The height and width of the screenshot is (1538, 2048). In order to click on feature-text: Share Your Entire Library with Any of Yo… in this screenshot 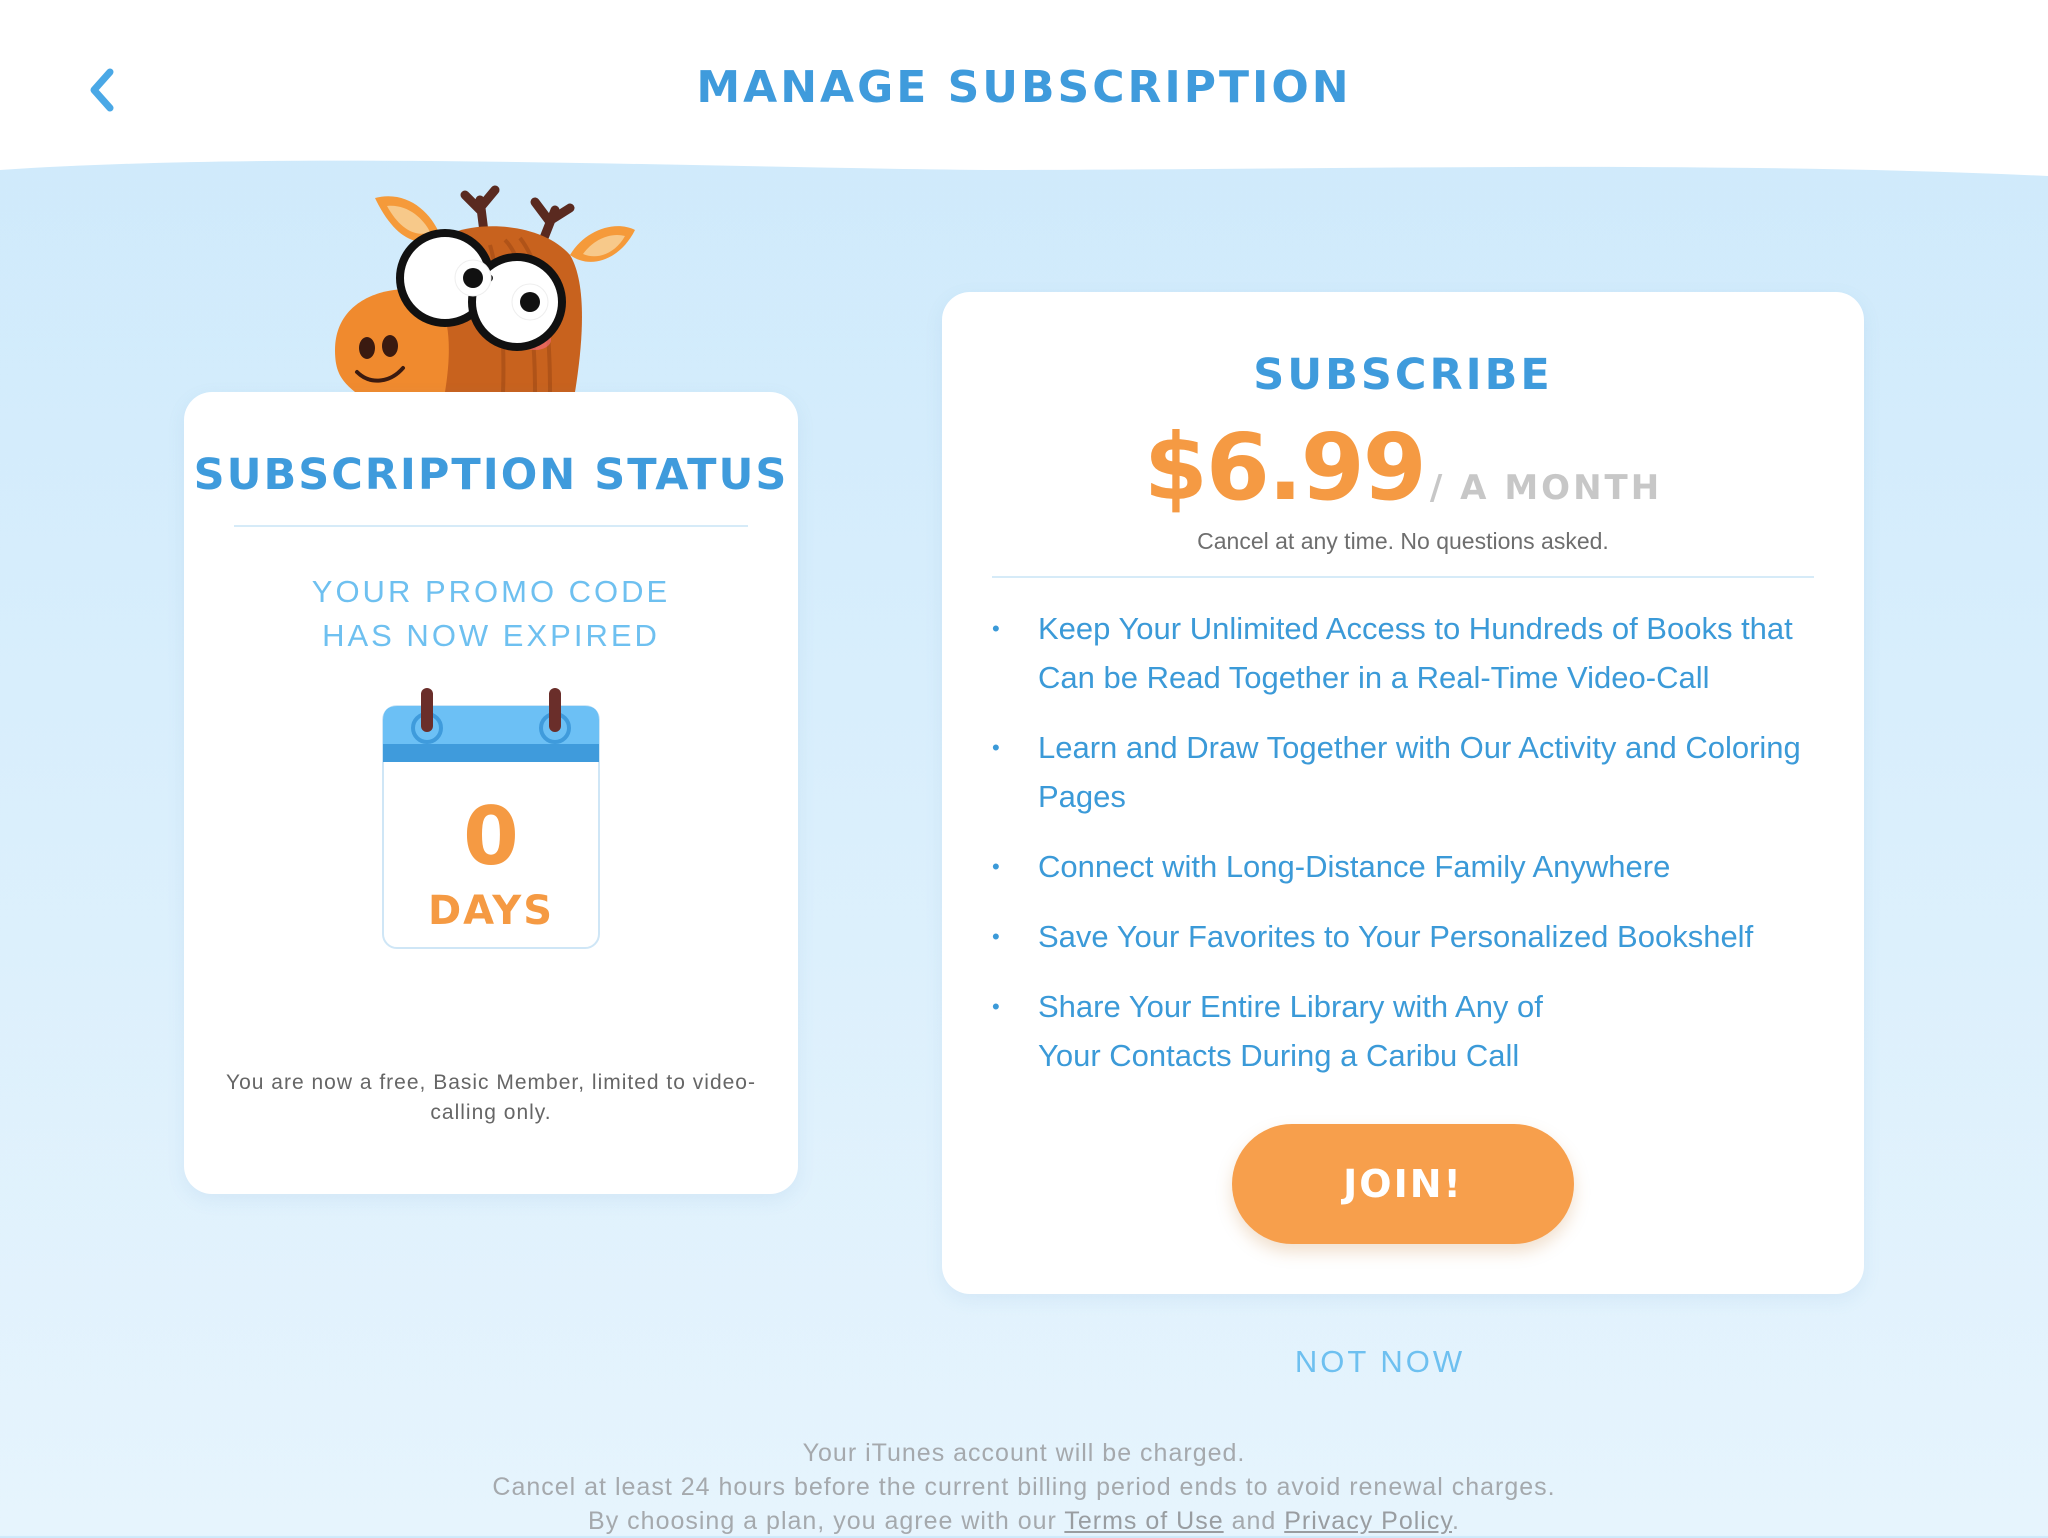, I will do `click(1290, 1031)`.